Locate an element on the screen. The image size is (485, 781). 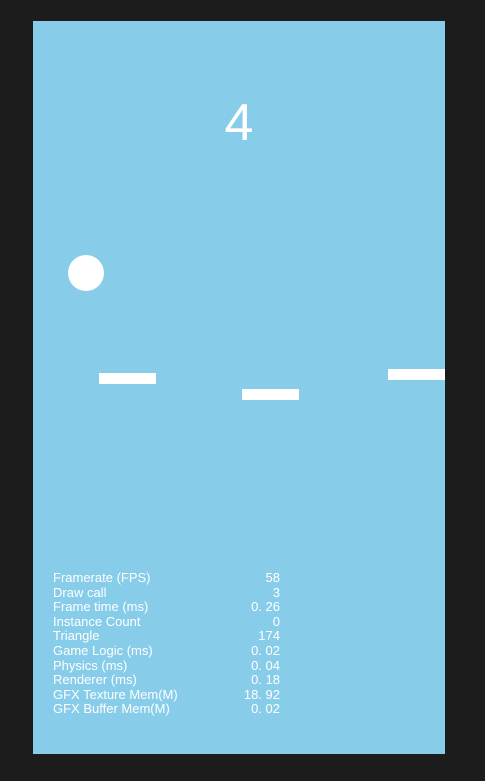
stat-label: GFX Buffer Mem(M) is located at coordinates (111, 709).